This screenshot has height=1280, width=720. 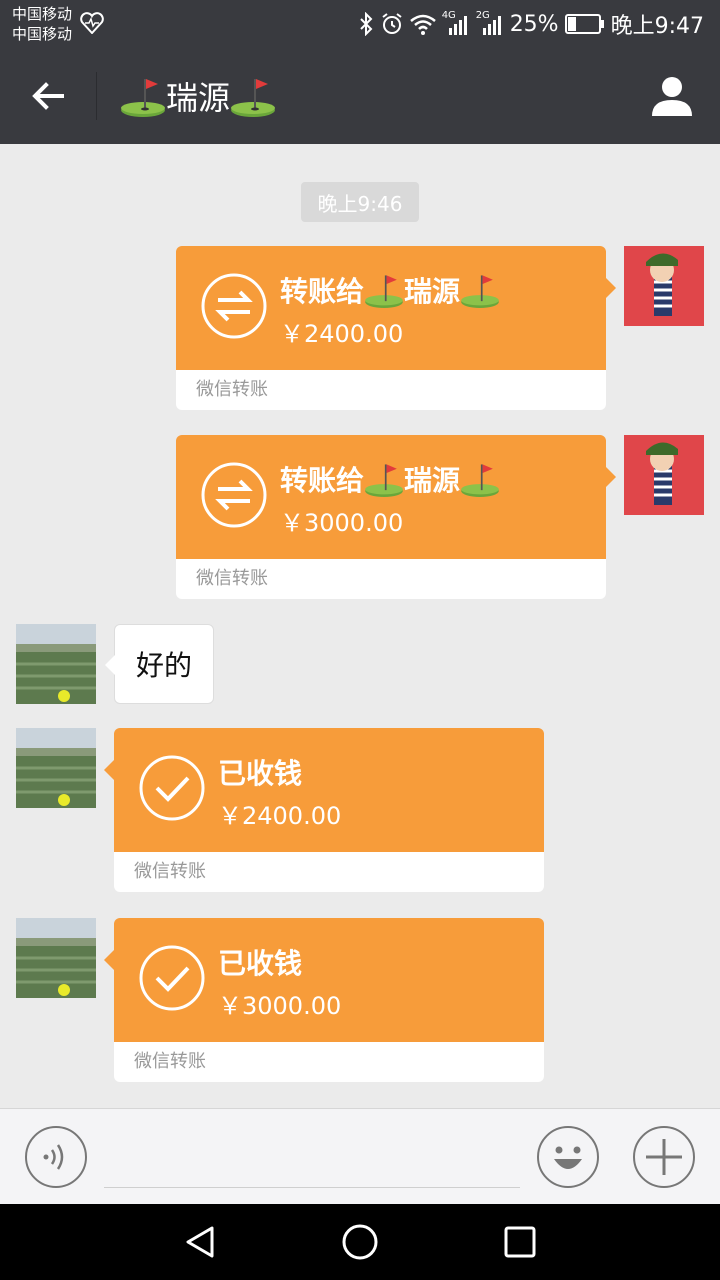 What do you see at coordinates (568, 1157) in the screenshot?
I see `emoji-icon` at bounding box center [568, 1157].